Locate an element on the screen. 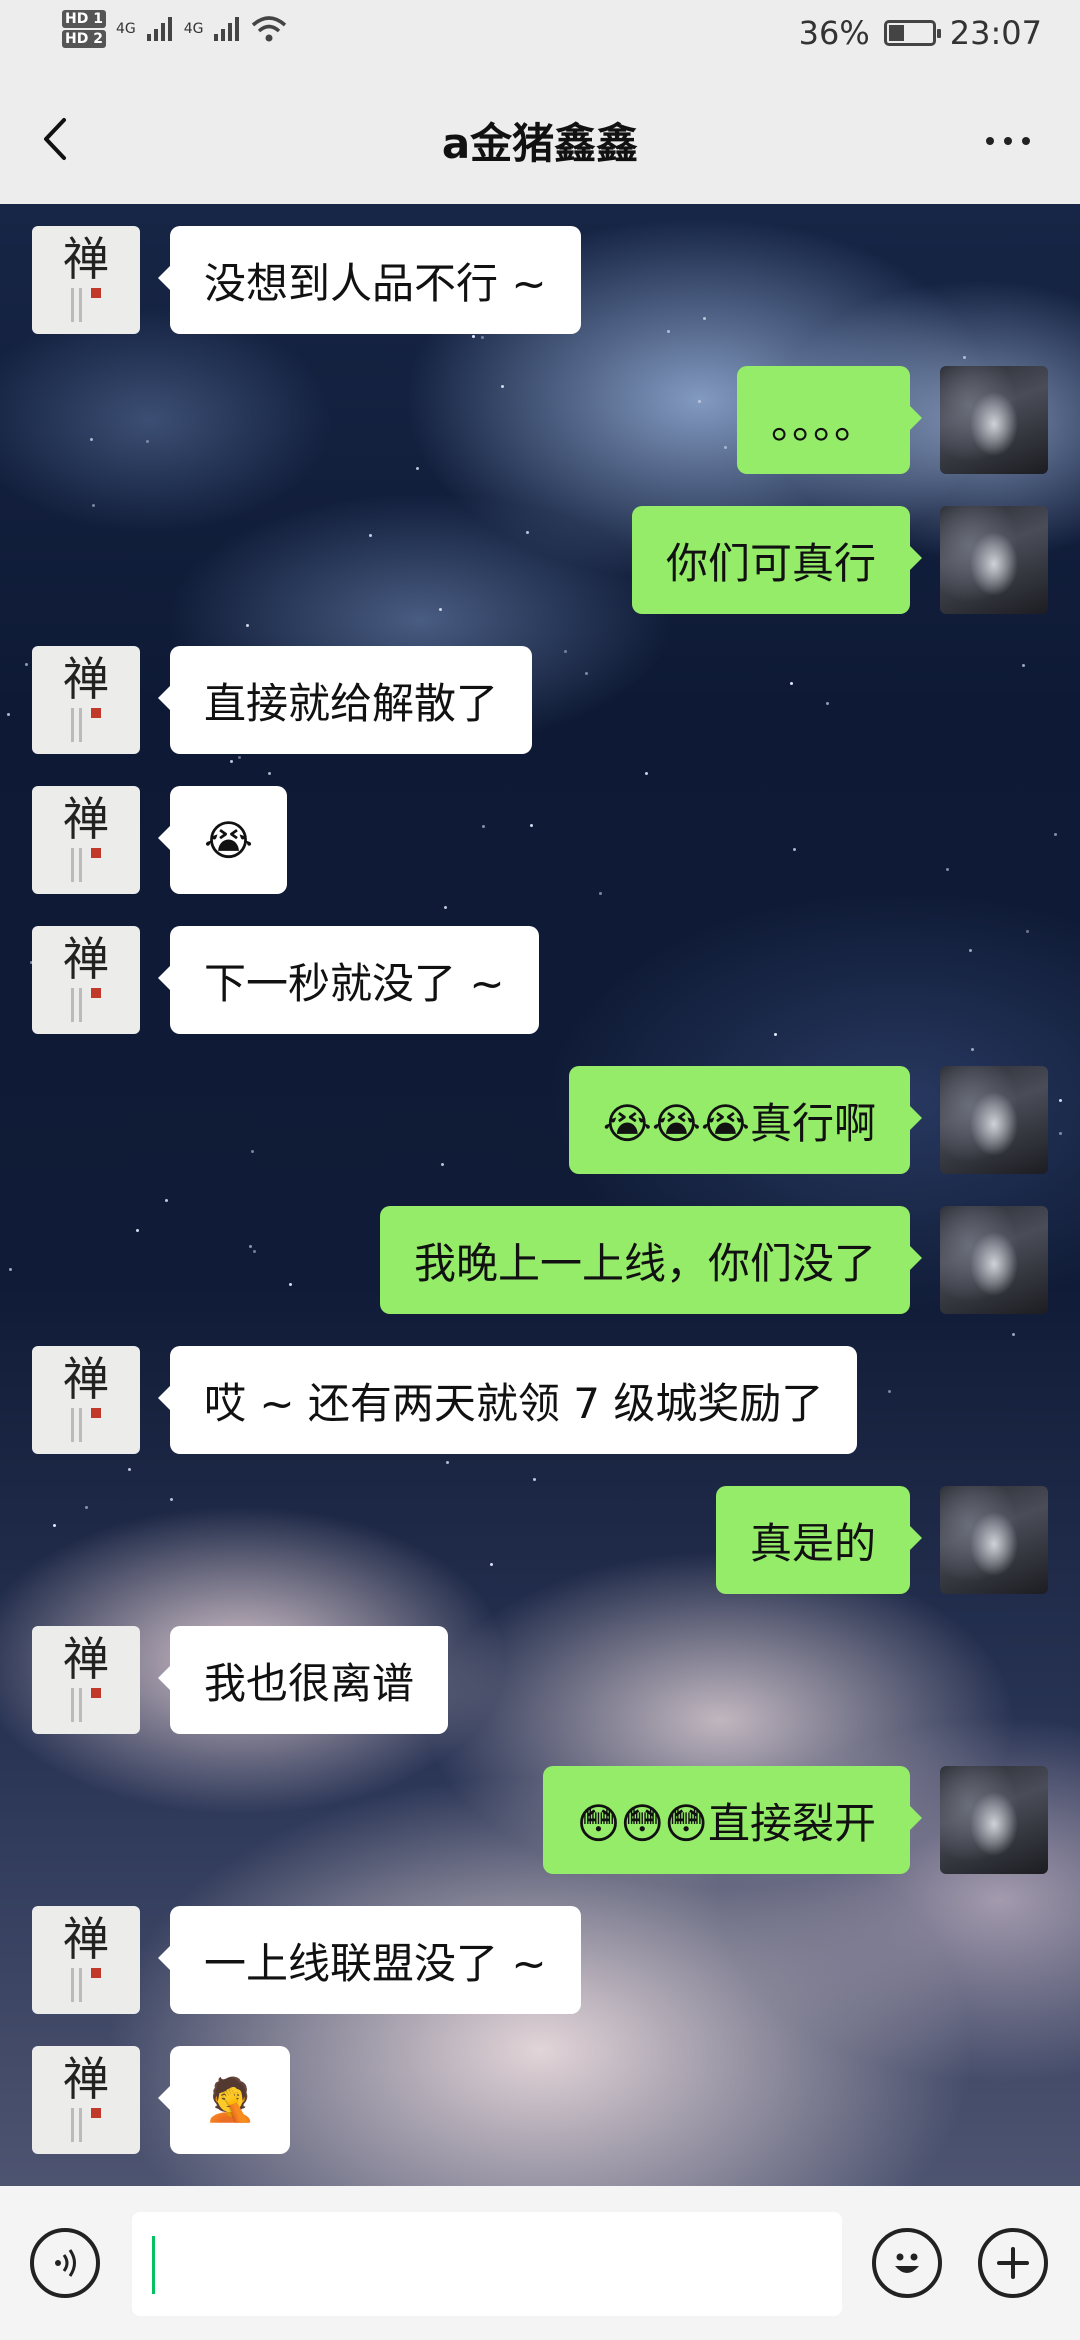 This screenshot has width=1080, height=2340. sim2-hd-badge: HD 2 is located at coordinates (84, 39).